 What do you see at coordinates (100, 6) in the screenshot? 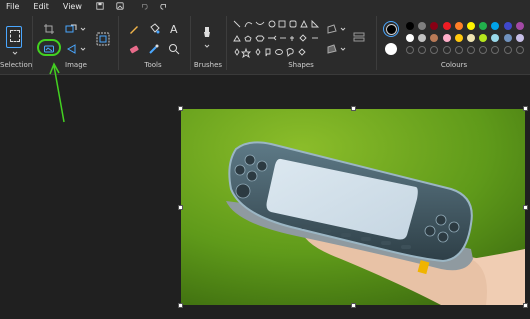
I see `save-icon` at bounding box center [100, 6].